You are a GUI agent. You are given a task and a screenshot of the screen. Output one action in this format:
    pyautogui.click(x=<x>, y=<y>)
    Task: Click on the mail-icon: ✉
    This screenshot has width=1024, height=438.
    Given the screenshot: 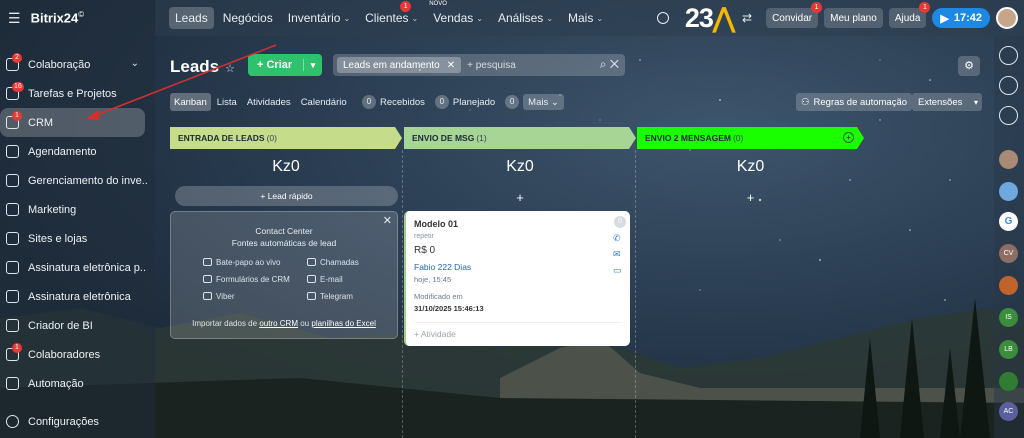 What is the action you would take?
    pyautogui.click(x=618, y=254)
    